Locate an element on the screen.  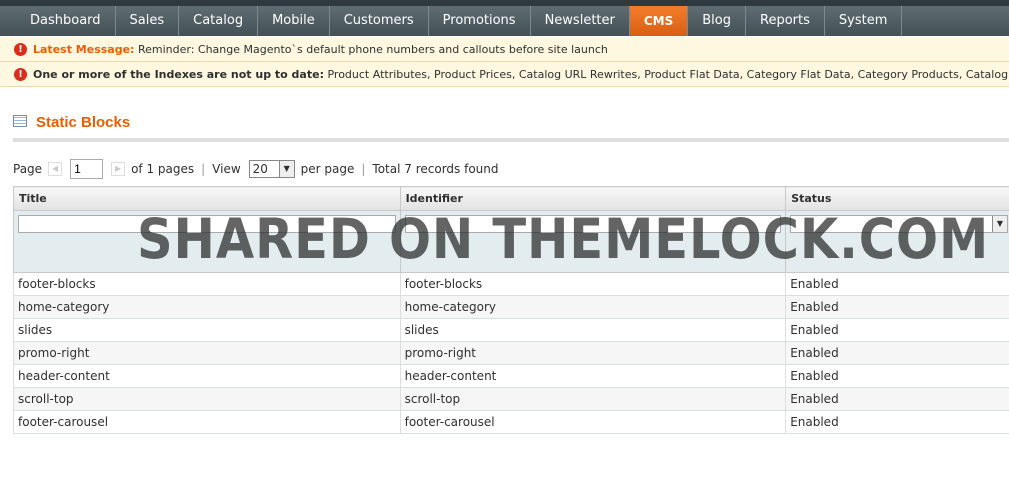
cell-title: home-category is located at coordinates (207, 307).